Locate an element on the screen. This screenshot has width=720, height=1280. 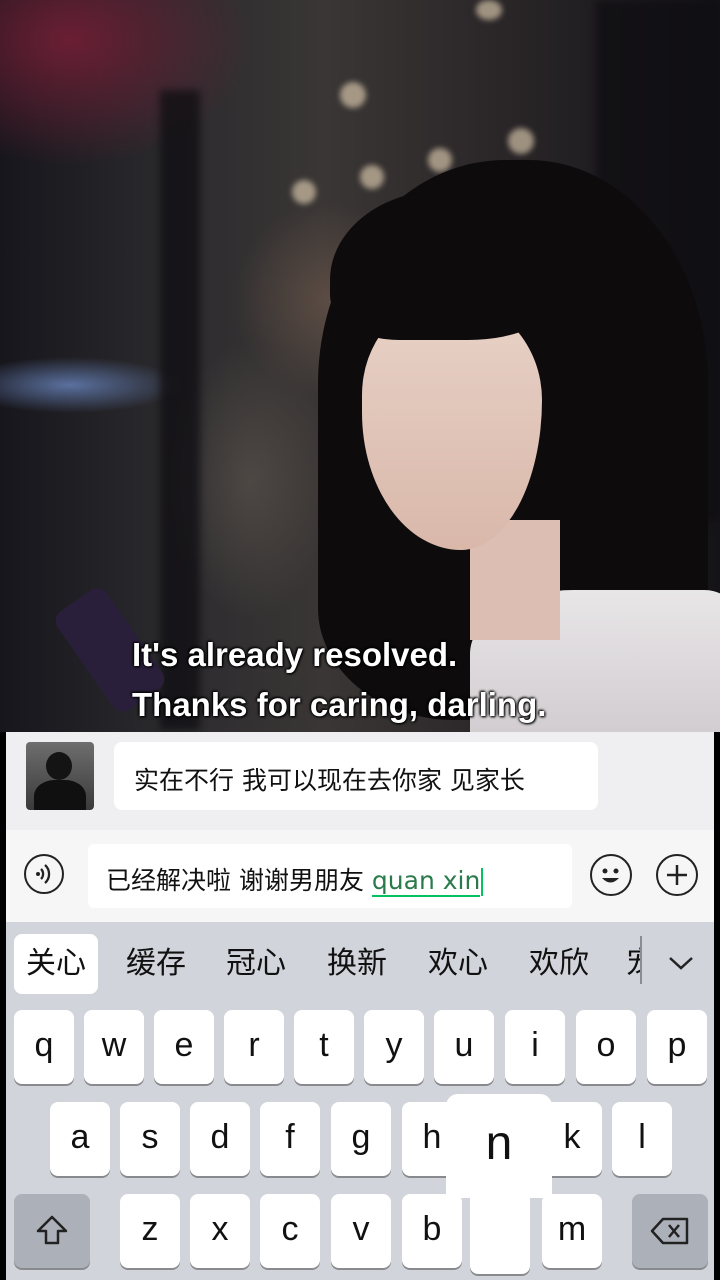
avatar-body is located at coordinates (60, 795).